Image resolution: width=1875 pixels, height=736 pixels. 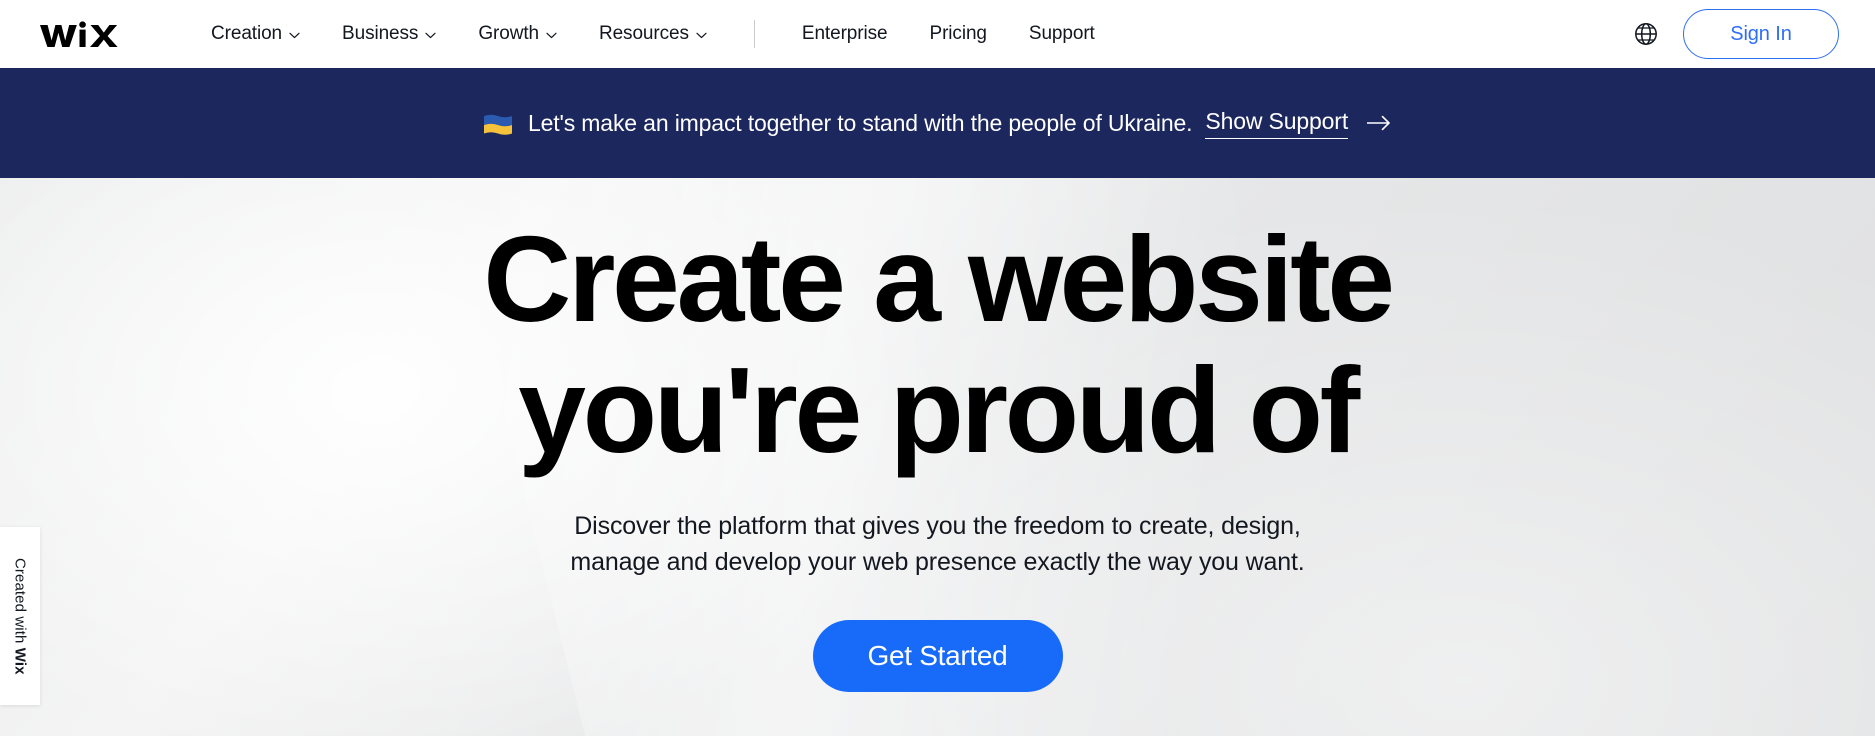 What do you see at coordinates (1379, 123) in the screenshot?
I see `arrow-right-icon` at bounding box center [1379, 123].